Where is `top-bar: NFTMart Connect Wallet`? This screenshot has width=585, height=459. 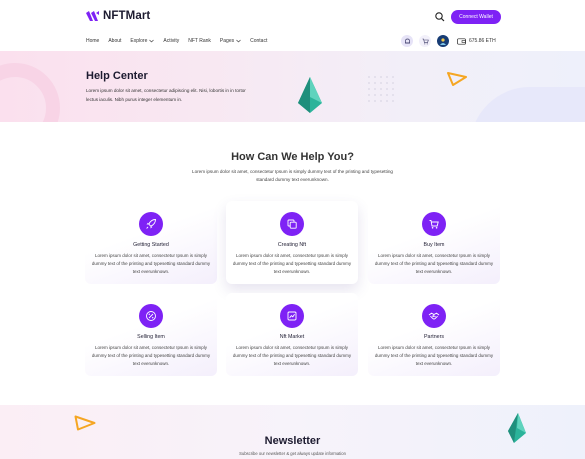 top-bar: NFTMart Connect Wallet is located at coordinates (292, 16).